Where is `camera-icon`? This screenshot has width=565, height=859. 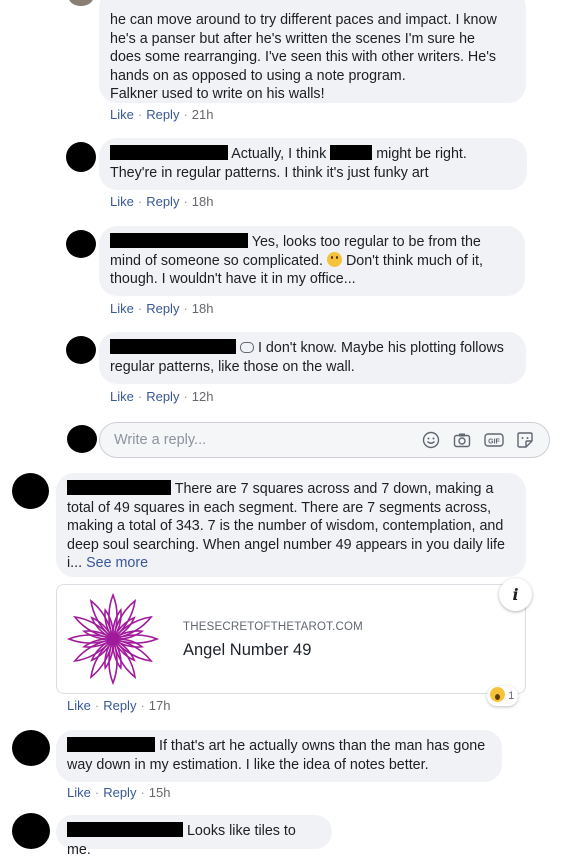
camera-icon is located at coordinates (462, 440).